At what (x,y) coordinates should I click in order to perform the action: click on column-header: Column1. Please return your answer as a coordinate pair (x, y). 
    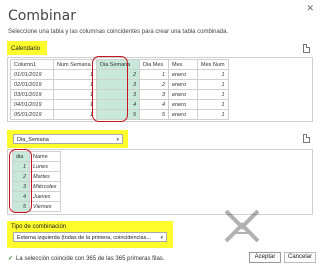
    Looking at the image, I should click on (32, 64).